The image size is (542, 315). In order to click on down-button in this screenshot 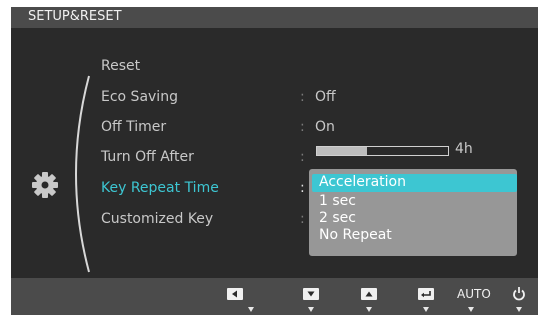, I will do `click(311, 294)`.